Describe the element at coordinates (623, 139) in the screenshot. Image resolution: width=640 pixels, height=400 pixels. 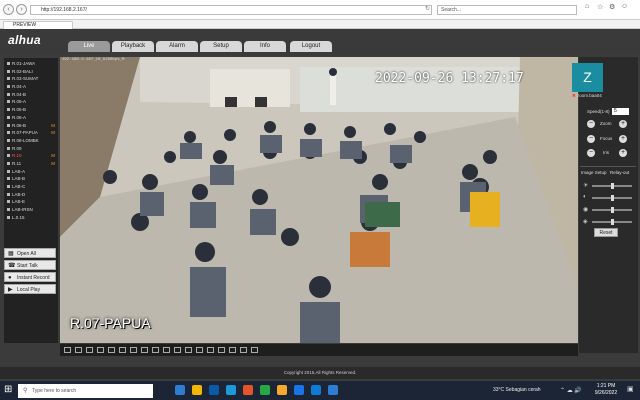
I see `focus-in-button: +` at that location.